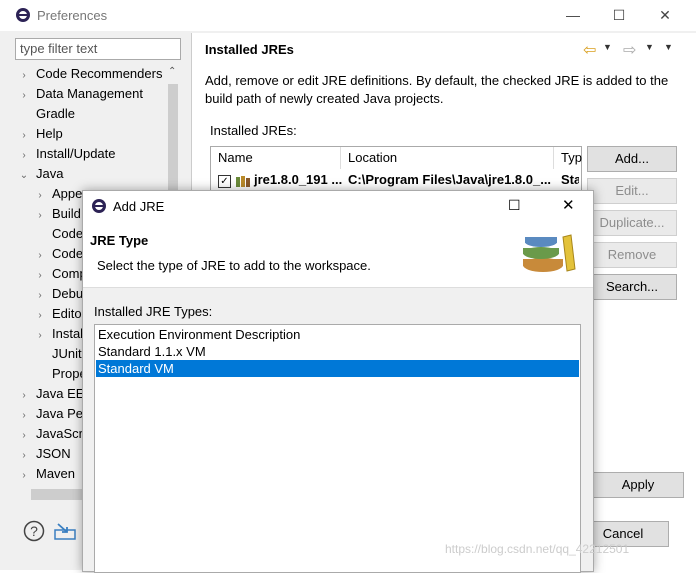  Describe the element at coordinates (337, 334) in the screenshot. I see `list-item: Execution Environment Description` at that location.